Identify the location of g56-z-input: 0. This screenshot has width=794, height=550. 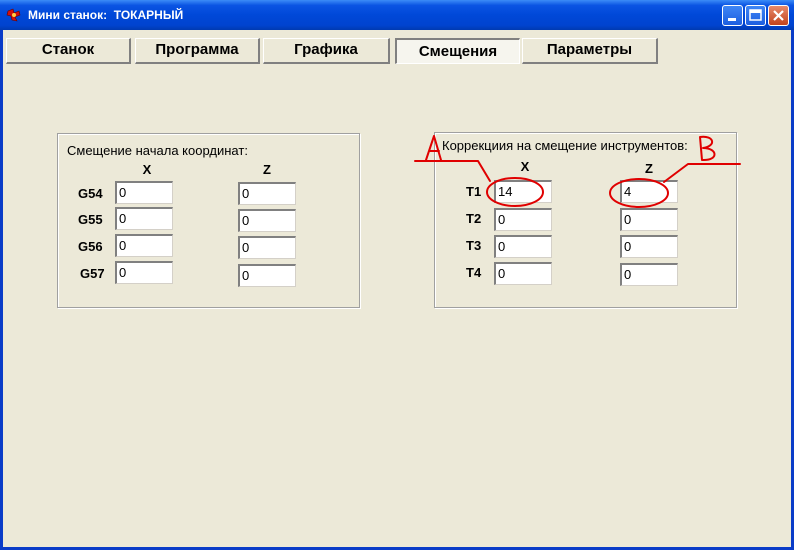
(267, 247).